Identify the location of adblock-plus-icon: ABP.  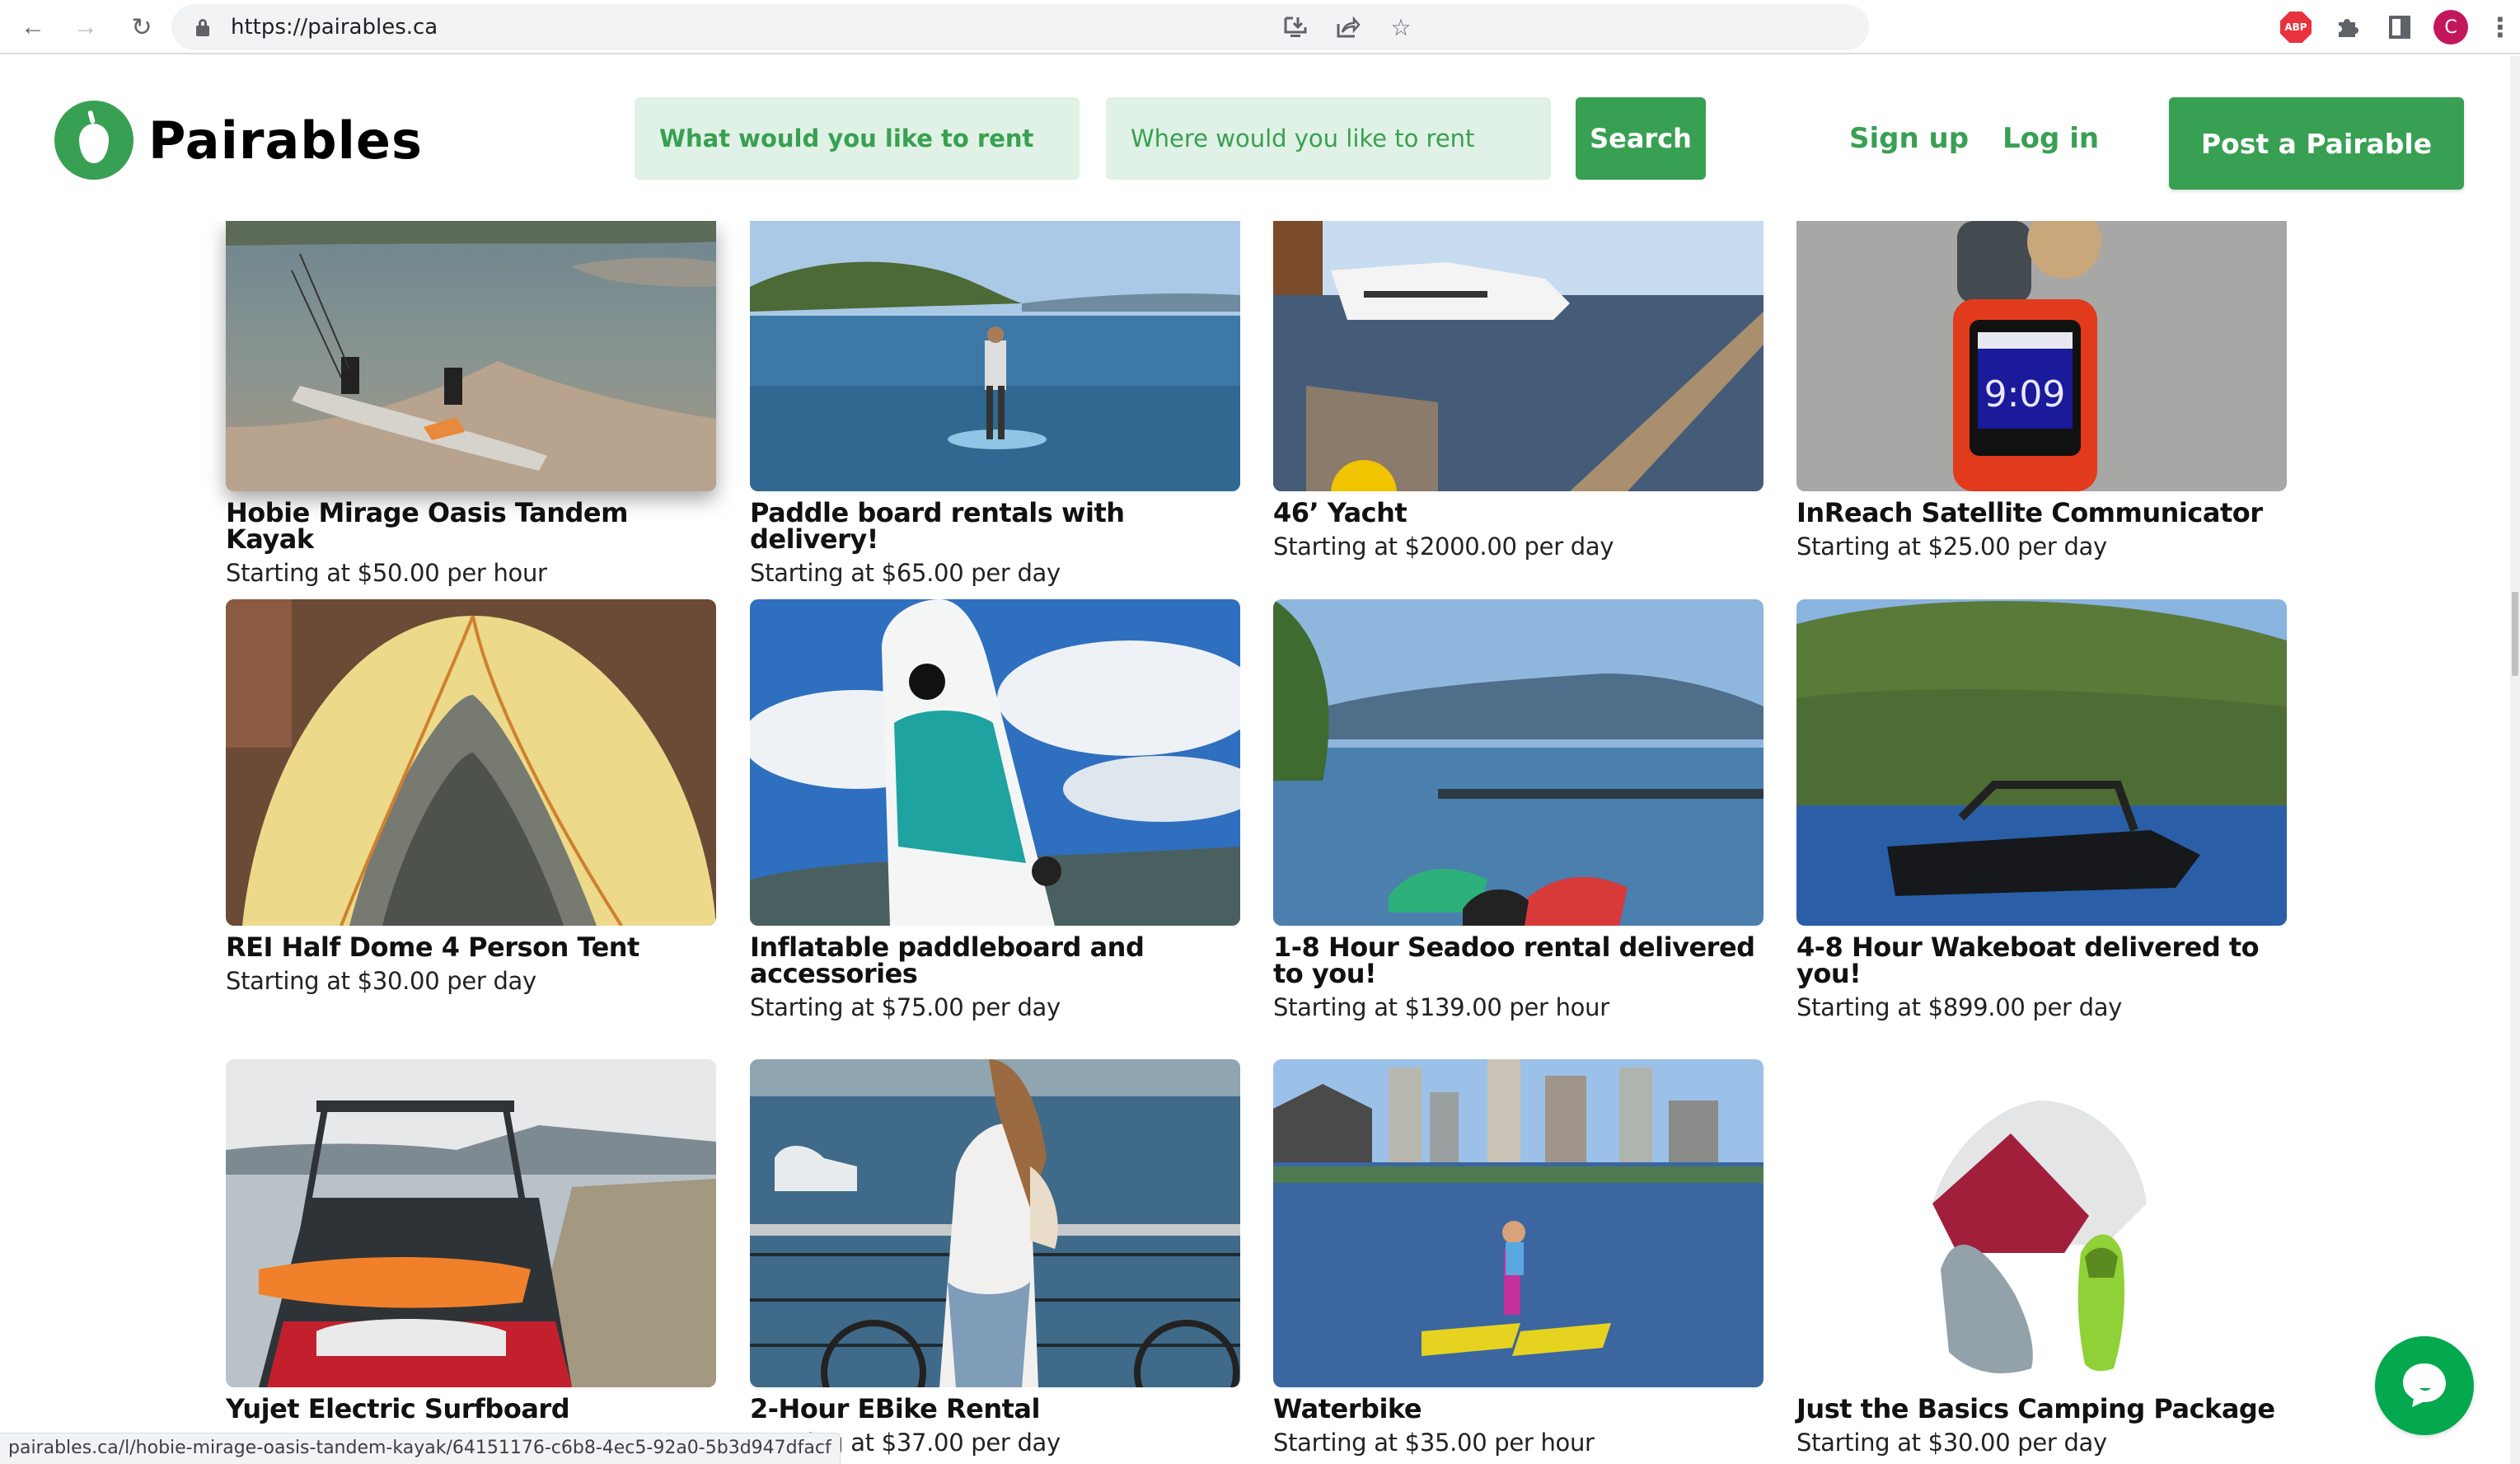
(2296, 27).